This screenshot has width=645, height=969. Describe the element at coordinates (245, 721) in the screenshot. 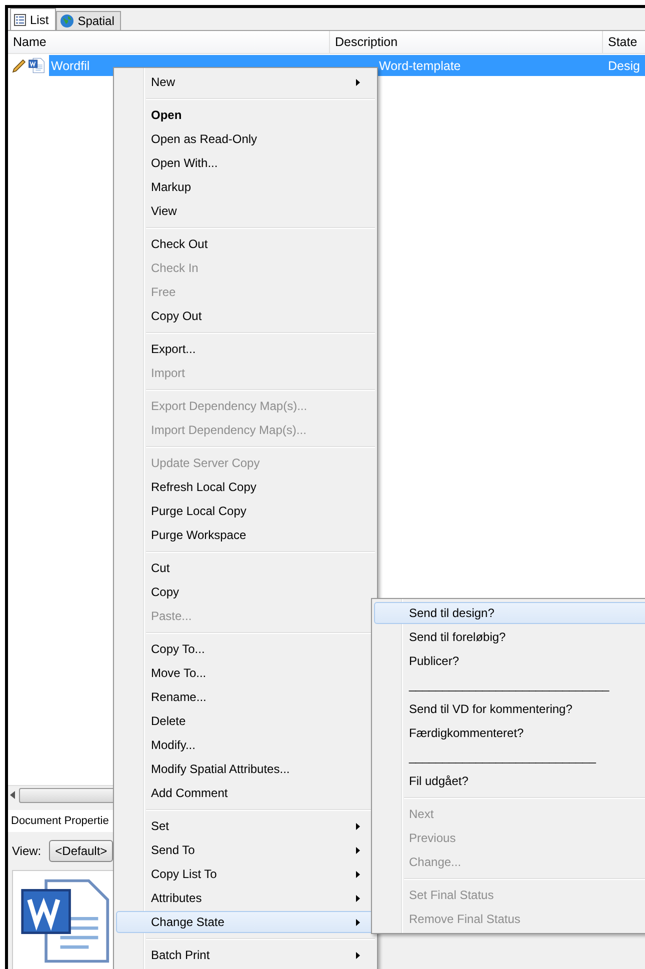

I see `menu-item: Delete` at that location.